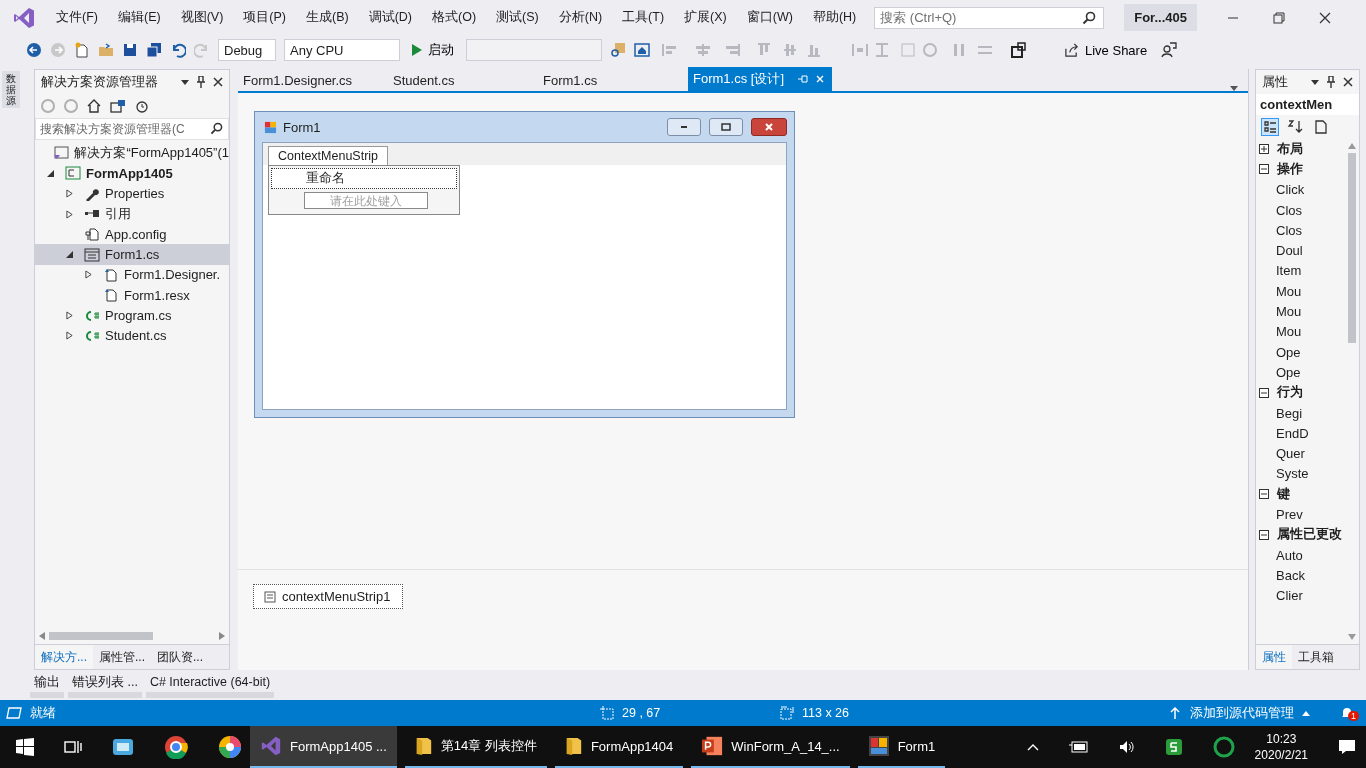  I want to click on menu-item: 项目(P), so click(264, 17).